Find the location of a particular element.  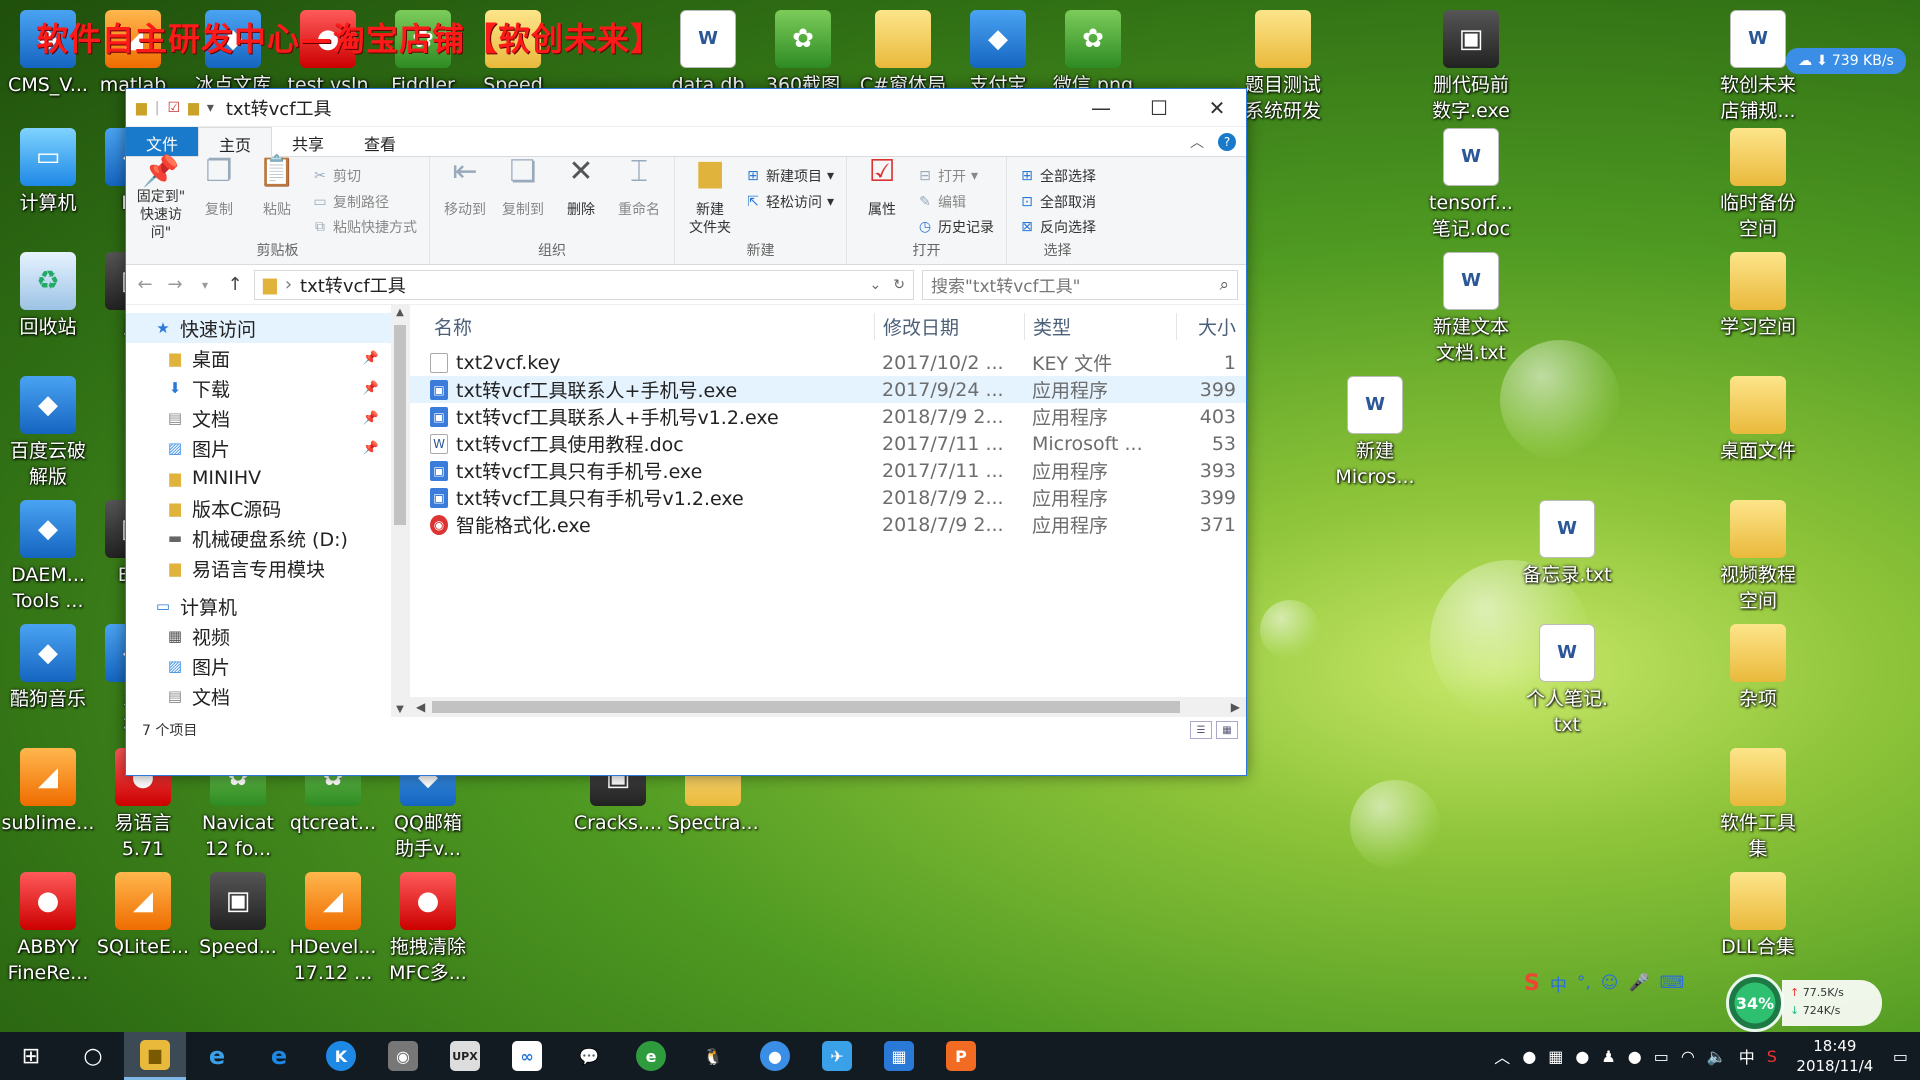

desktop-icon: Wdata.db is located at coordinates (708, 54).